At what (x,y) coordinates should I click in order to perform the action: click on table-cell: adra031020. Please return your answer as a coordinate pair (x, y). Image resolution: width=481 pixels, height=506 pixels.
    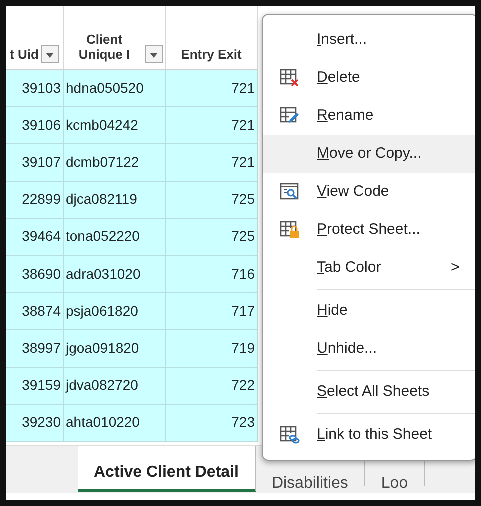
    Looking at the image, I should click on (115, 275).